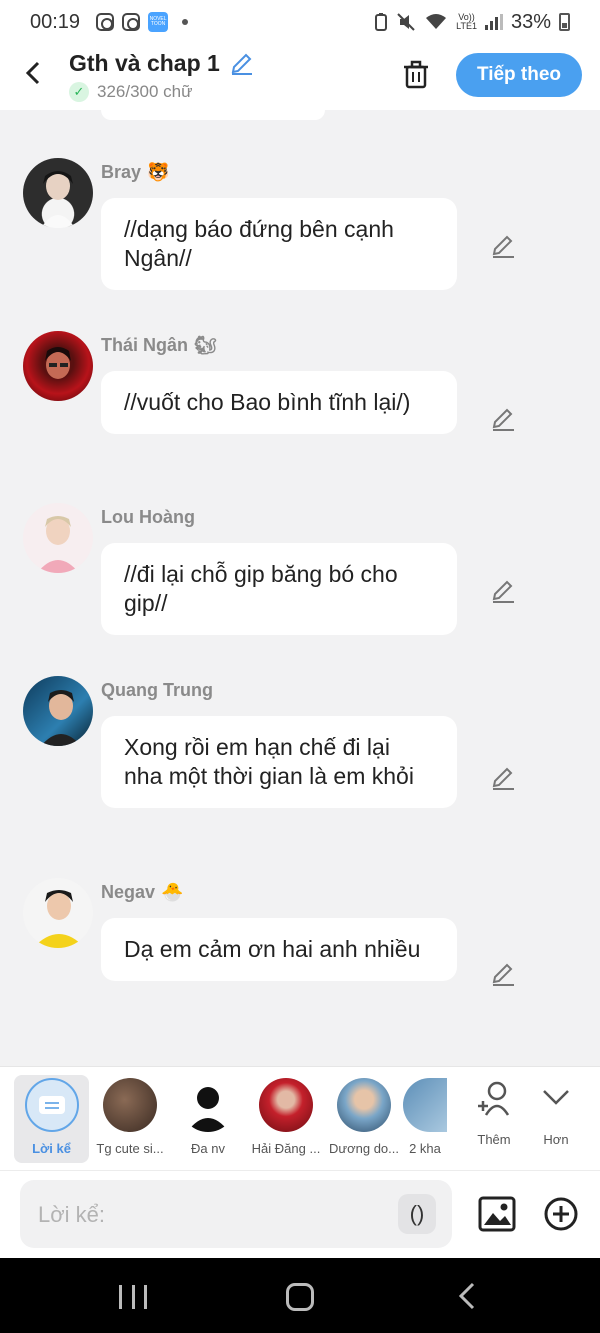 This screenshot has height=1333, width=600. What do you see at coordinates (51, 1148) in the screenshot?
I see `character-label: Lời kể` at bounding box center [51, 1148].